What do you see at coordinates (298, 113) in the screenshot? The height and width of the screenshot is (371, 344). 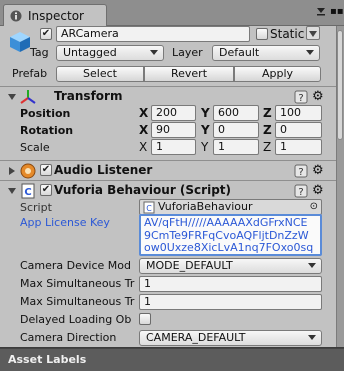 I see `position-z-input: 100` at bounding box center [298, 113].